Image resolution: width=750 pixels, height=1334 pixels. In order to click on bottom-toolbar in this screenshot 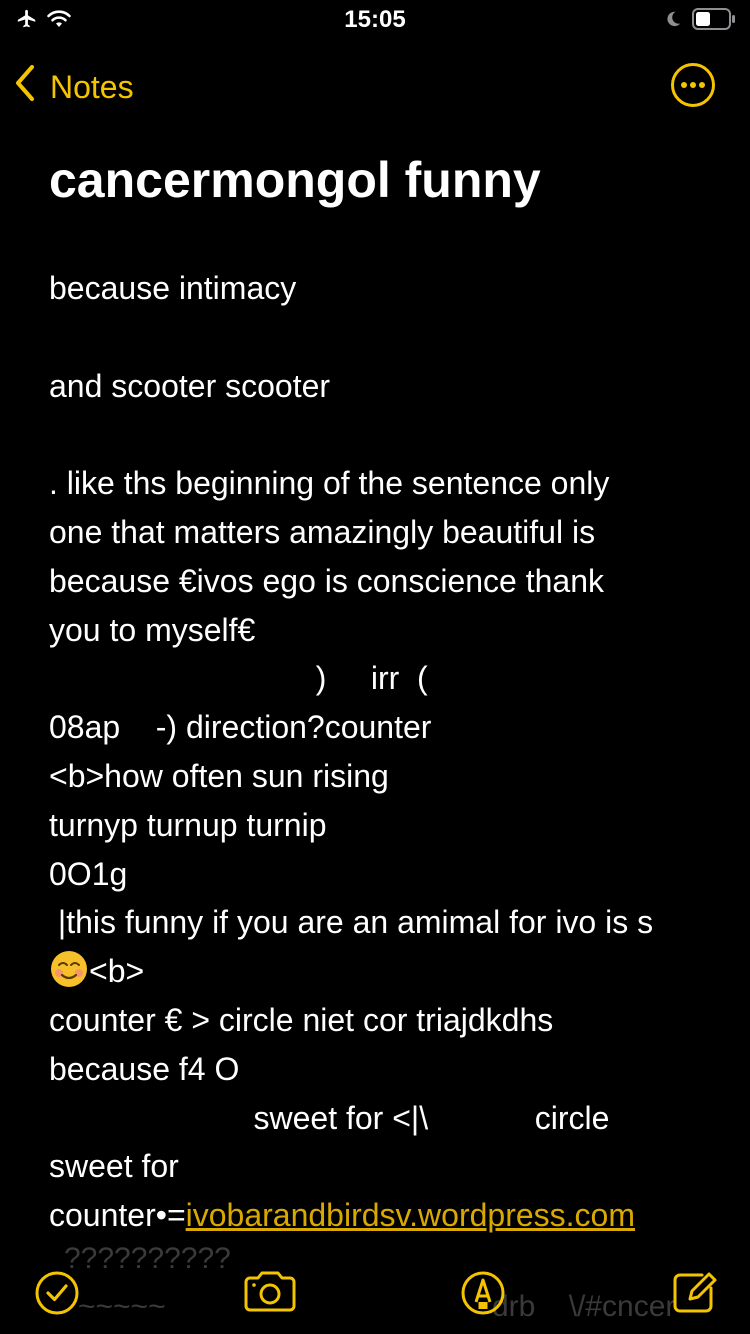, I will do `click(375, 1292)`.